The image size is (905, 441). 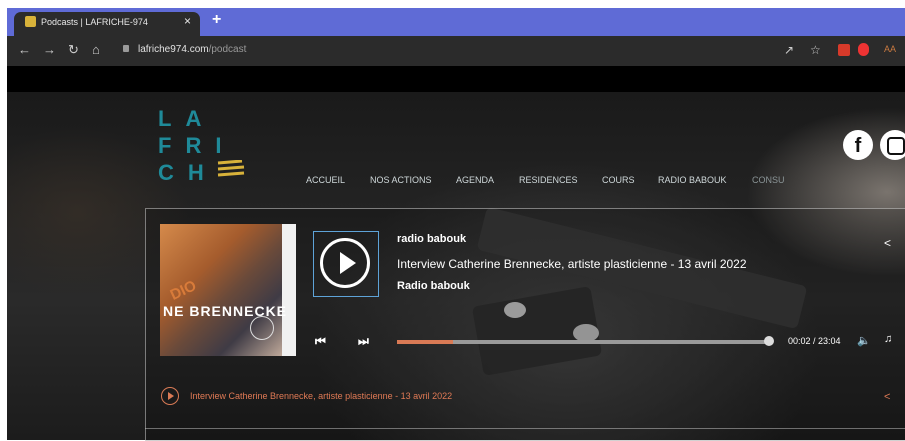 I want to click on nav-accueil: ACCUEIL, so click(x=325, y=180).